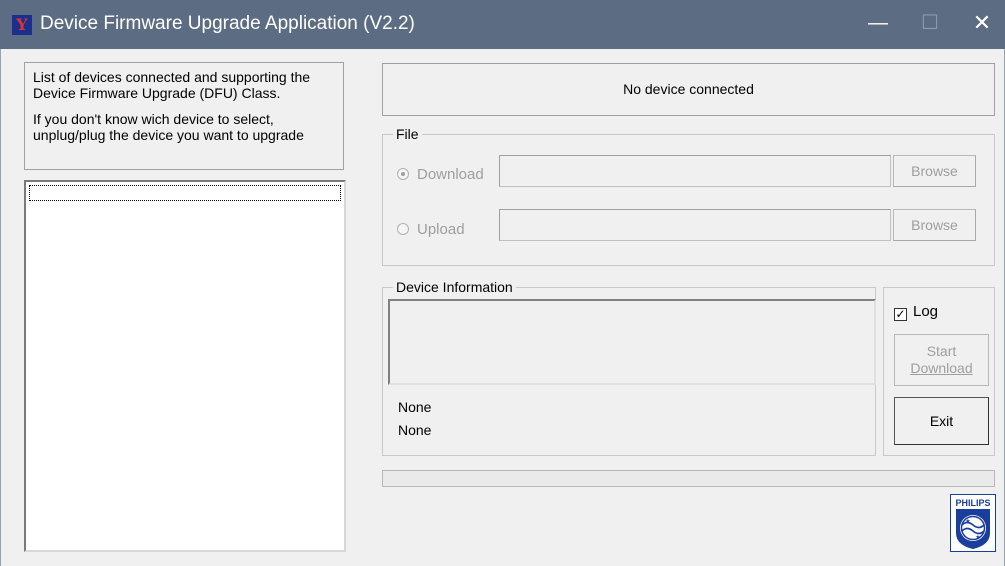  I want to click on start-download-label-line2: Download, so click(941, 368).